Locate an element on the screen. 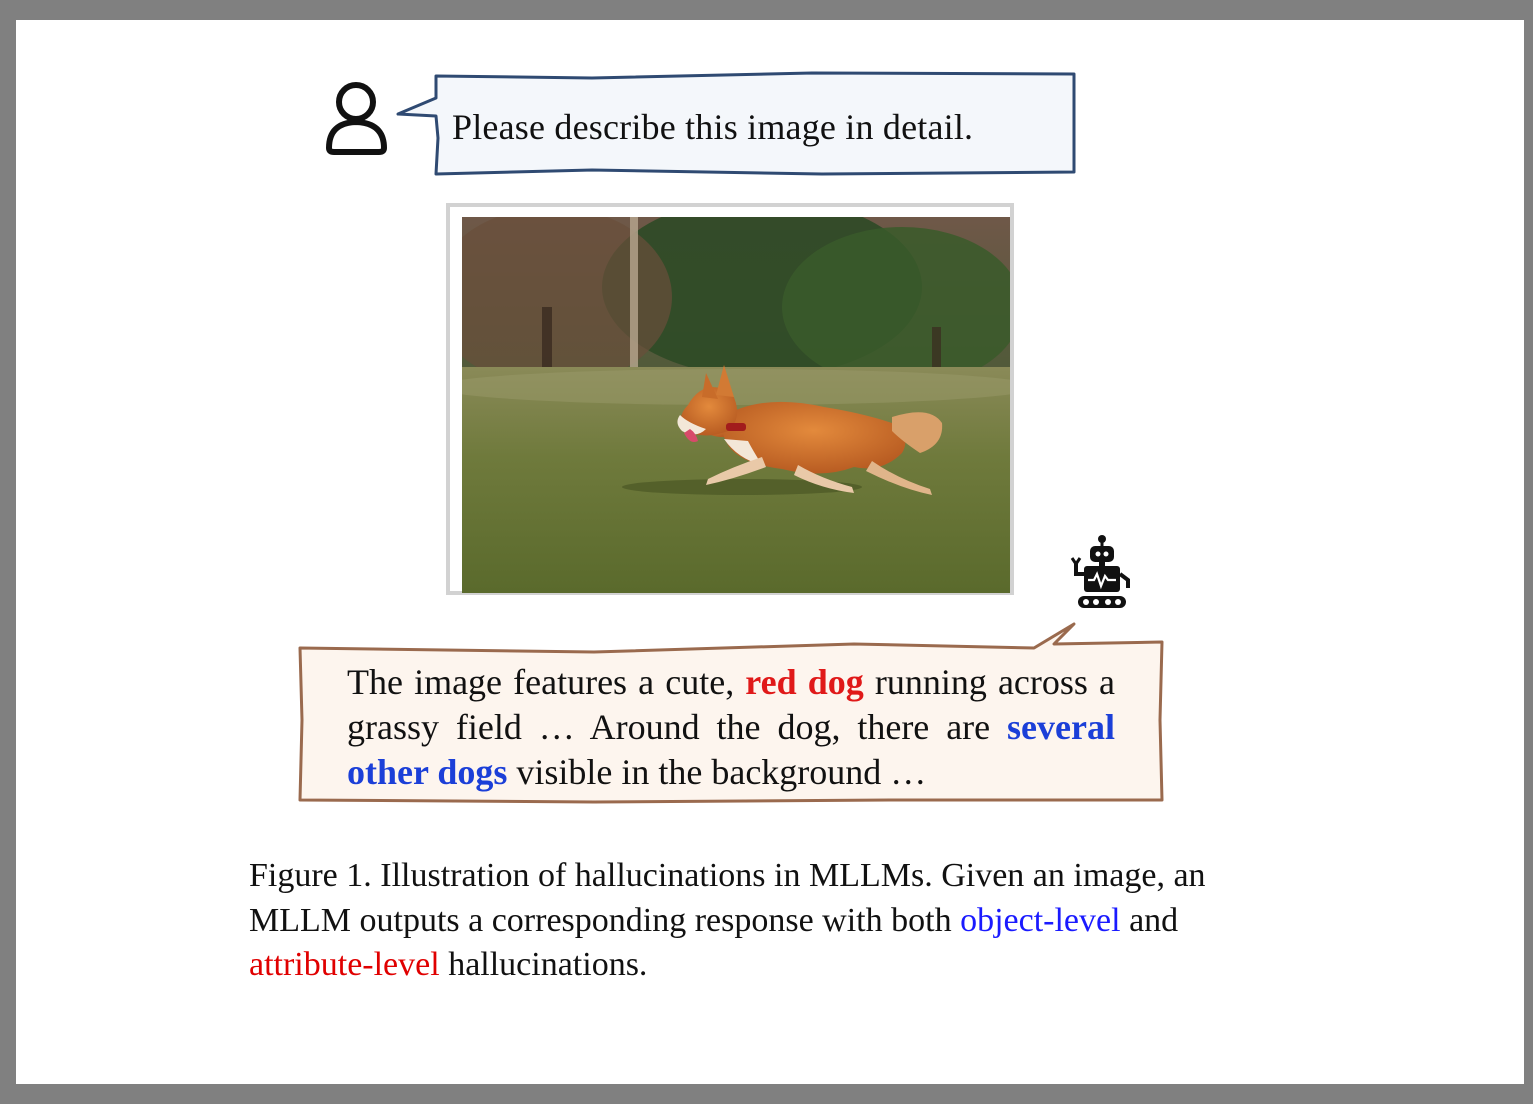 This screenshot has width=1533, height=1104. photo-frame is located at coordinates (730, 399).